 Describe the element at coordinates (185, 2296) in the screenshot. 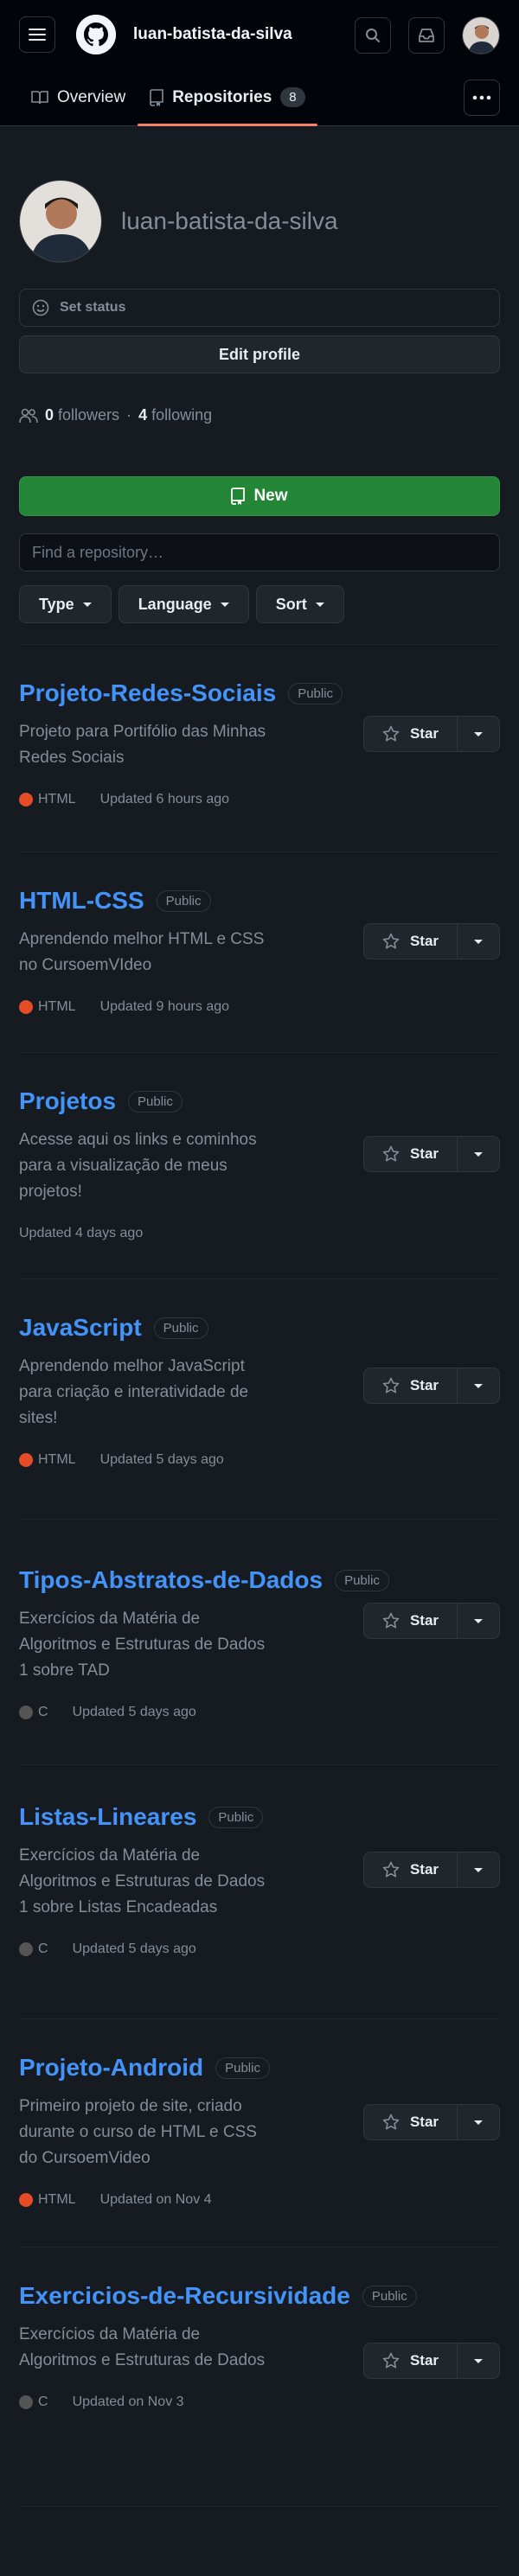

I see `repo-name-link: Exercicios-de-Recursividade` at that location.